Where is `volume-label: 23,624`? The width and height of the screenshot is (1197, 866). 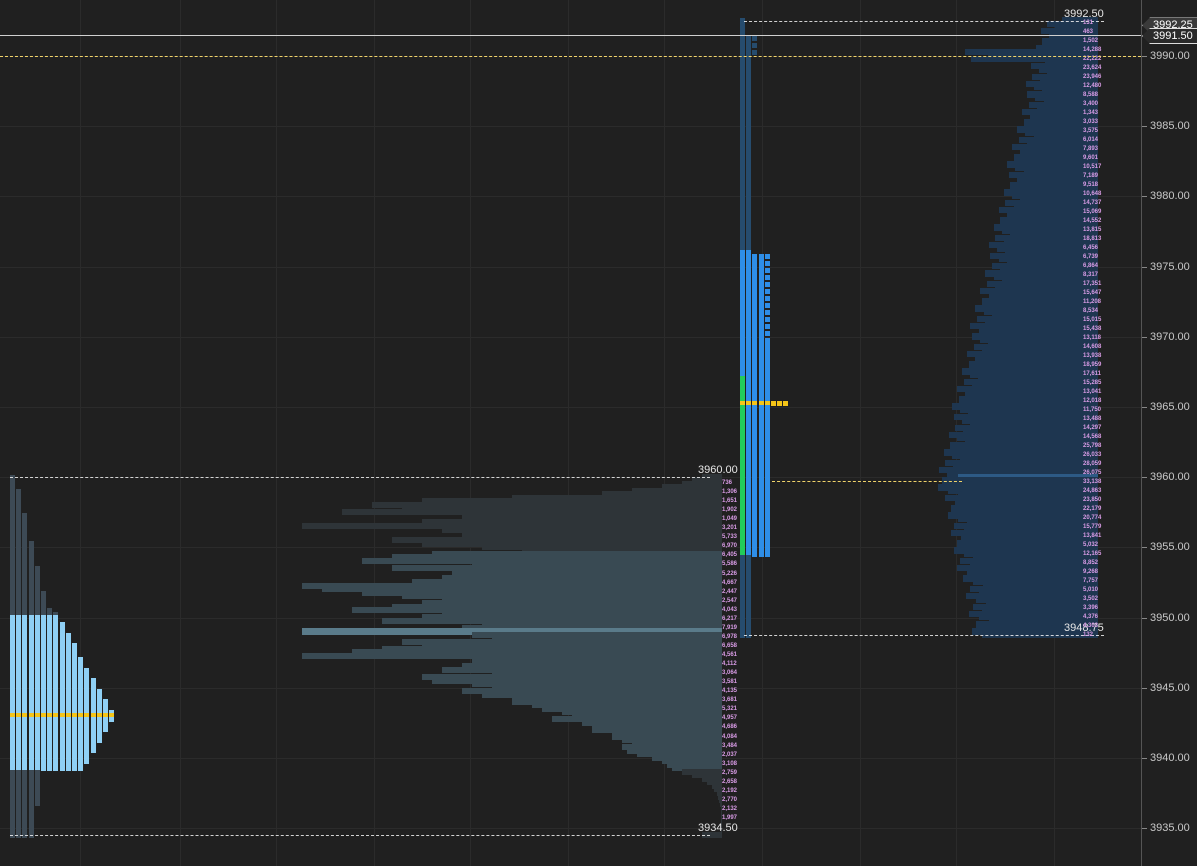 volume-label: 23,624 is located at coordinates (1092, 68).